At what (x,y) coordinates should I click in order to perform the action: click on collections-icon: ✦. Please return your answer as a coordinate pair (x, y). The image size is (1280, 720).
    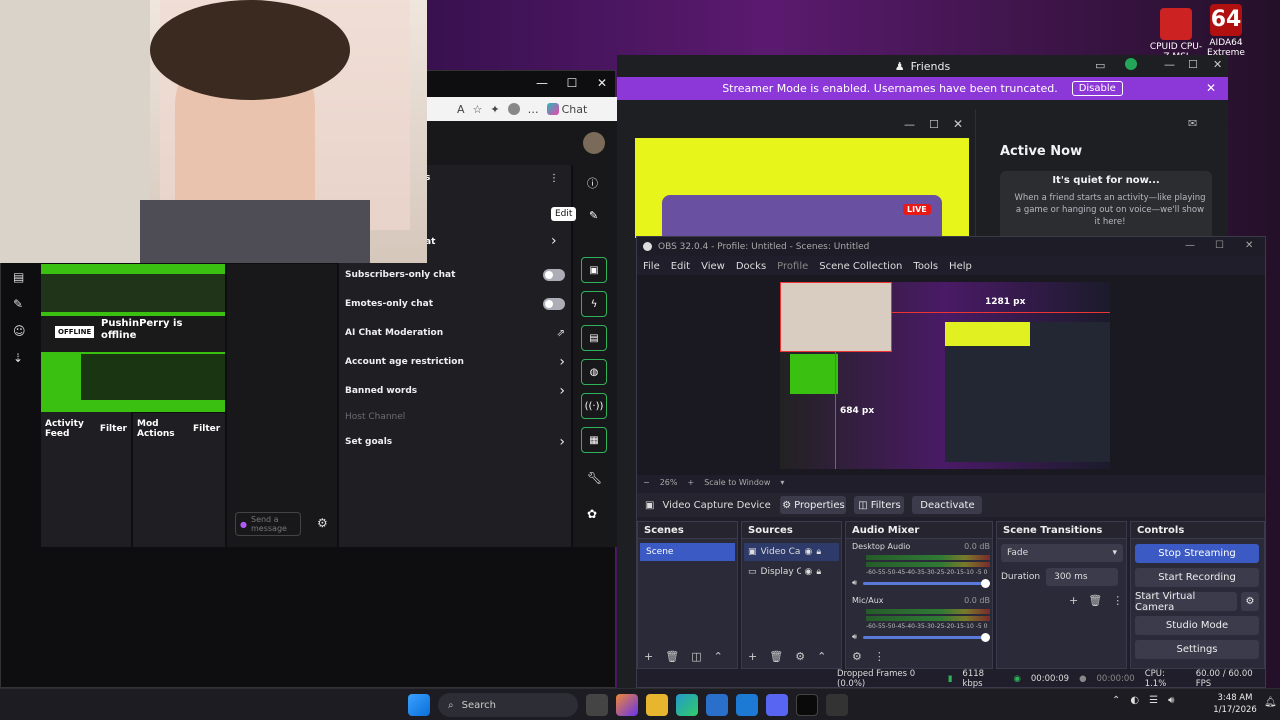
    Looking at the image, I should click on (494, 109).